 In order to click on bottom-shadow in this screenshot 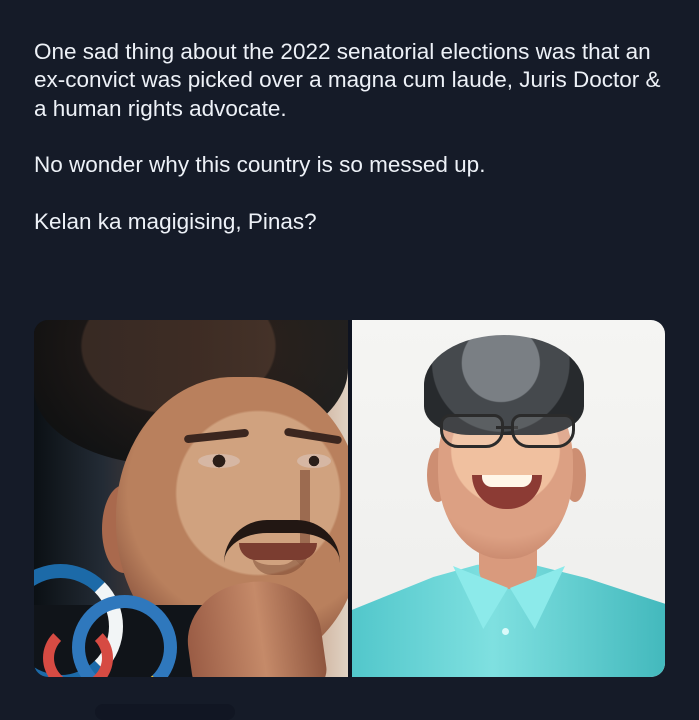, I will do `click(165, 712)`.